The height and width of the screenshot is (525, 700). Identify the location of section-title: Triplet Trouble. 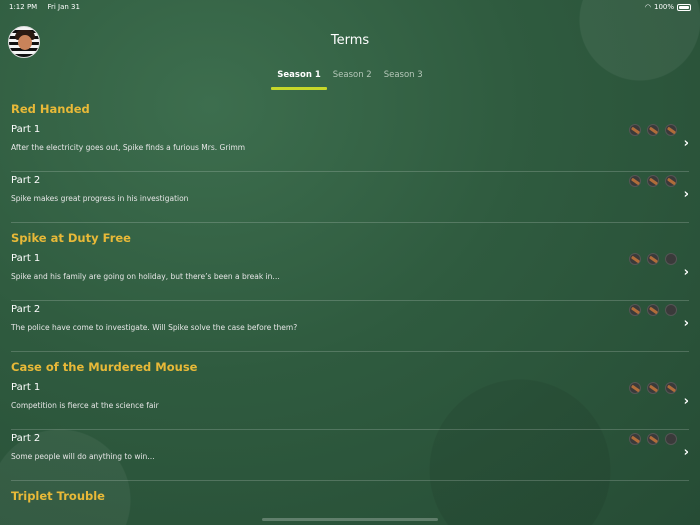
(58, 496).